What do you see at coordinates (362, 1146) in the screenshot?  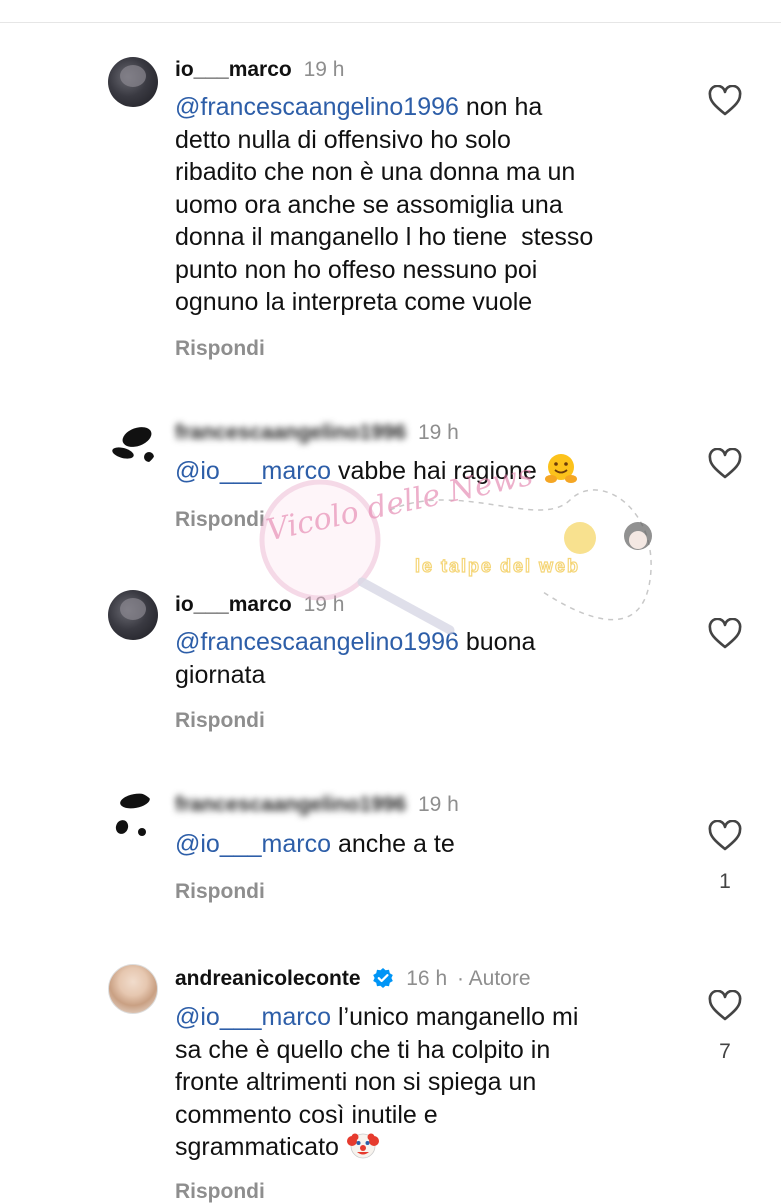 I see `clown-face-emoji` at bounding box center [362, 1146].